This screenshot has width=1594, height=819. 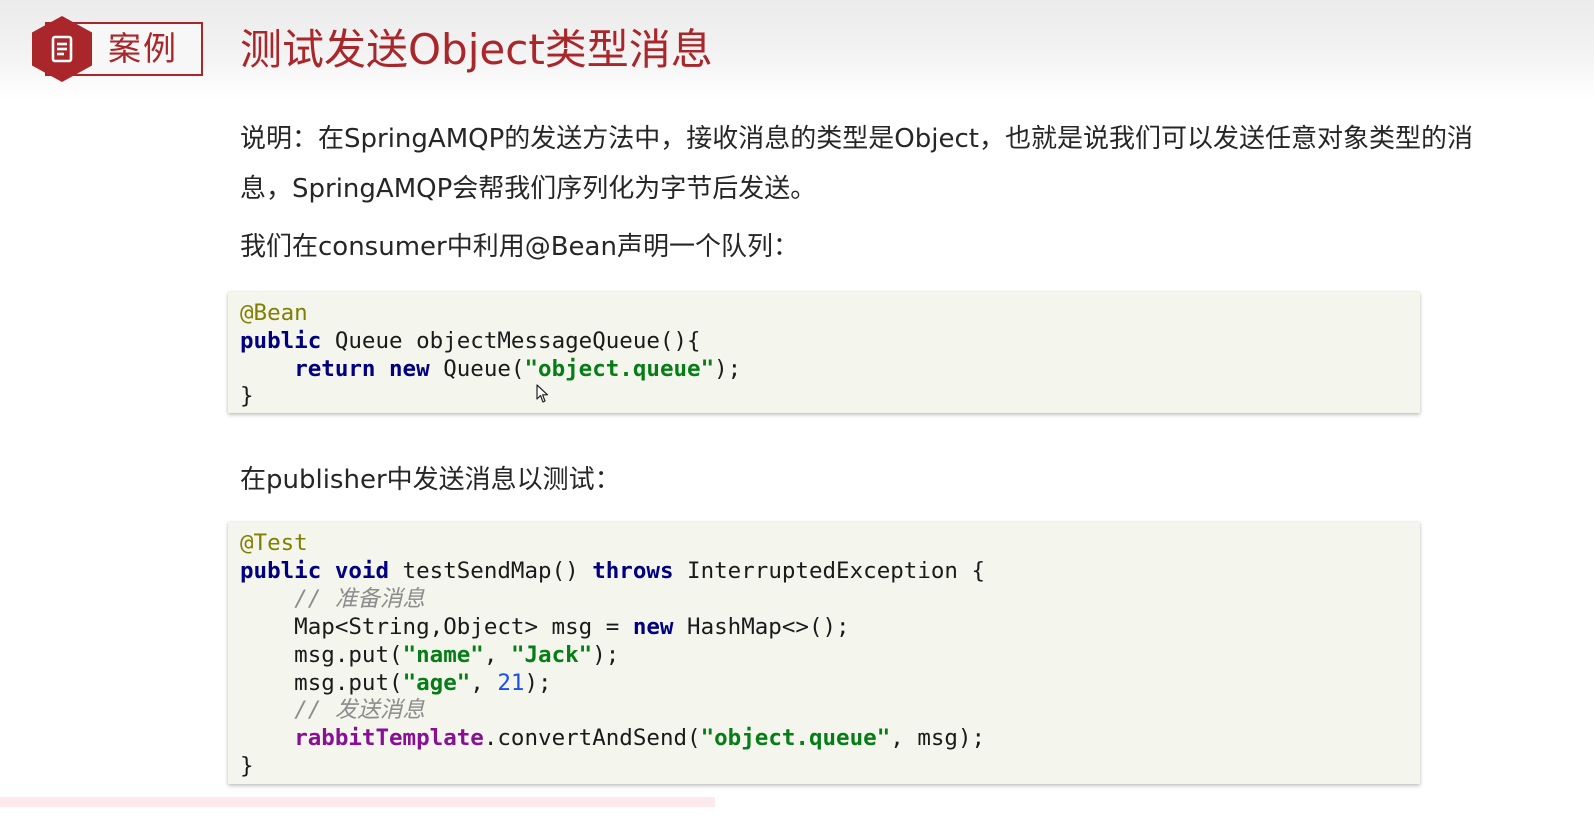 I want to click on publisher-intro: 在publisher中发送消息以测试：, so click(x=430, y=480).